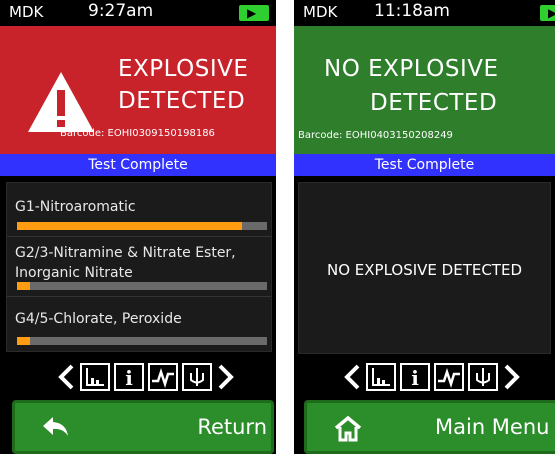 This screenshot has width=555, height=454. I want to click on result-label: G4/5-Chlorate, Peroxide, so click(98, 319).